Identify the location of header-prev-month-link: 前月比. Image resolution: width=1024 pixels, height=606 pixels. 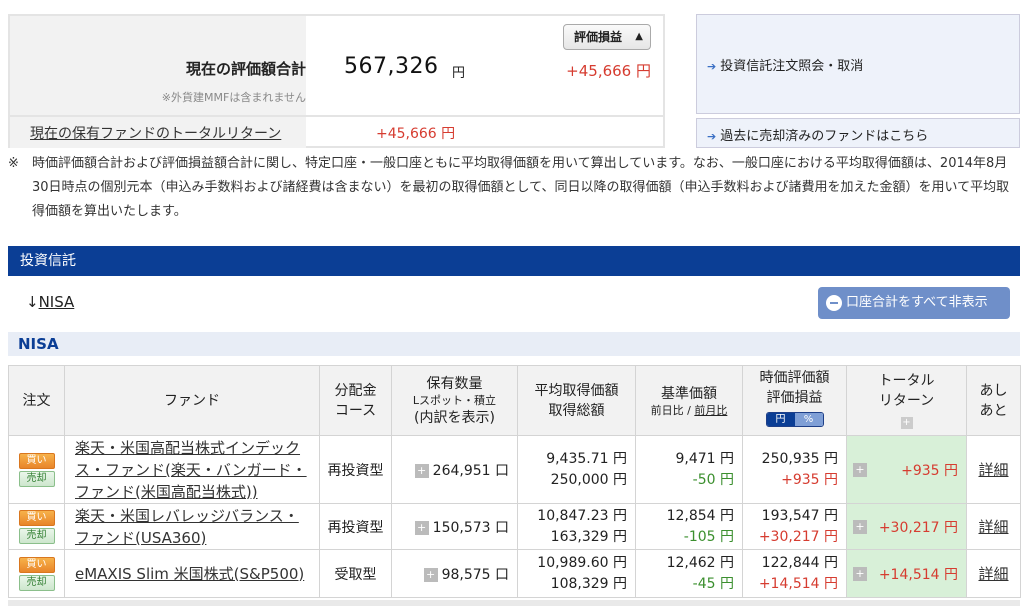
(710, 410).